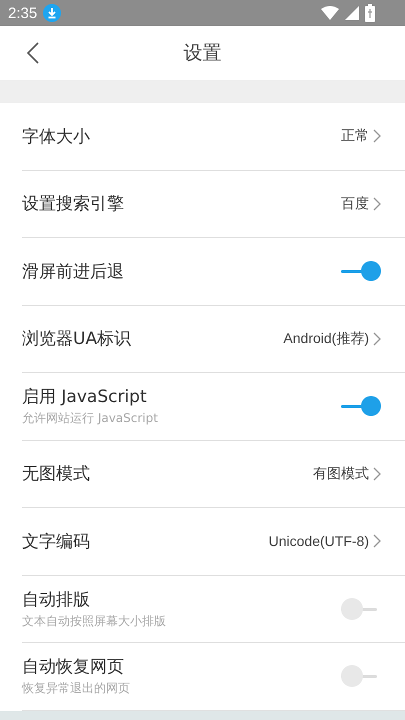 The image size is (405, 720). What do you see at coordinates (341, 473) in the screenshot?
I see `setting-value: 有图模式` at bounding box center [341, 473].